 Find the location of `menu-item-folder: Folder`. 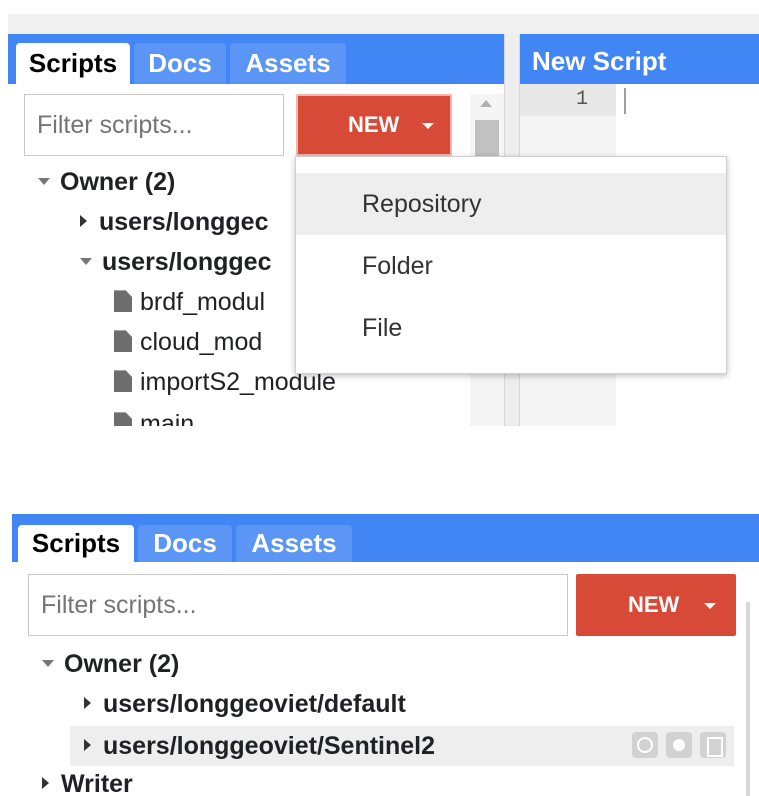

menu-item-folder: Folder is located at coordinates (511, 266).